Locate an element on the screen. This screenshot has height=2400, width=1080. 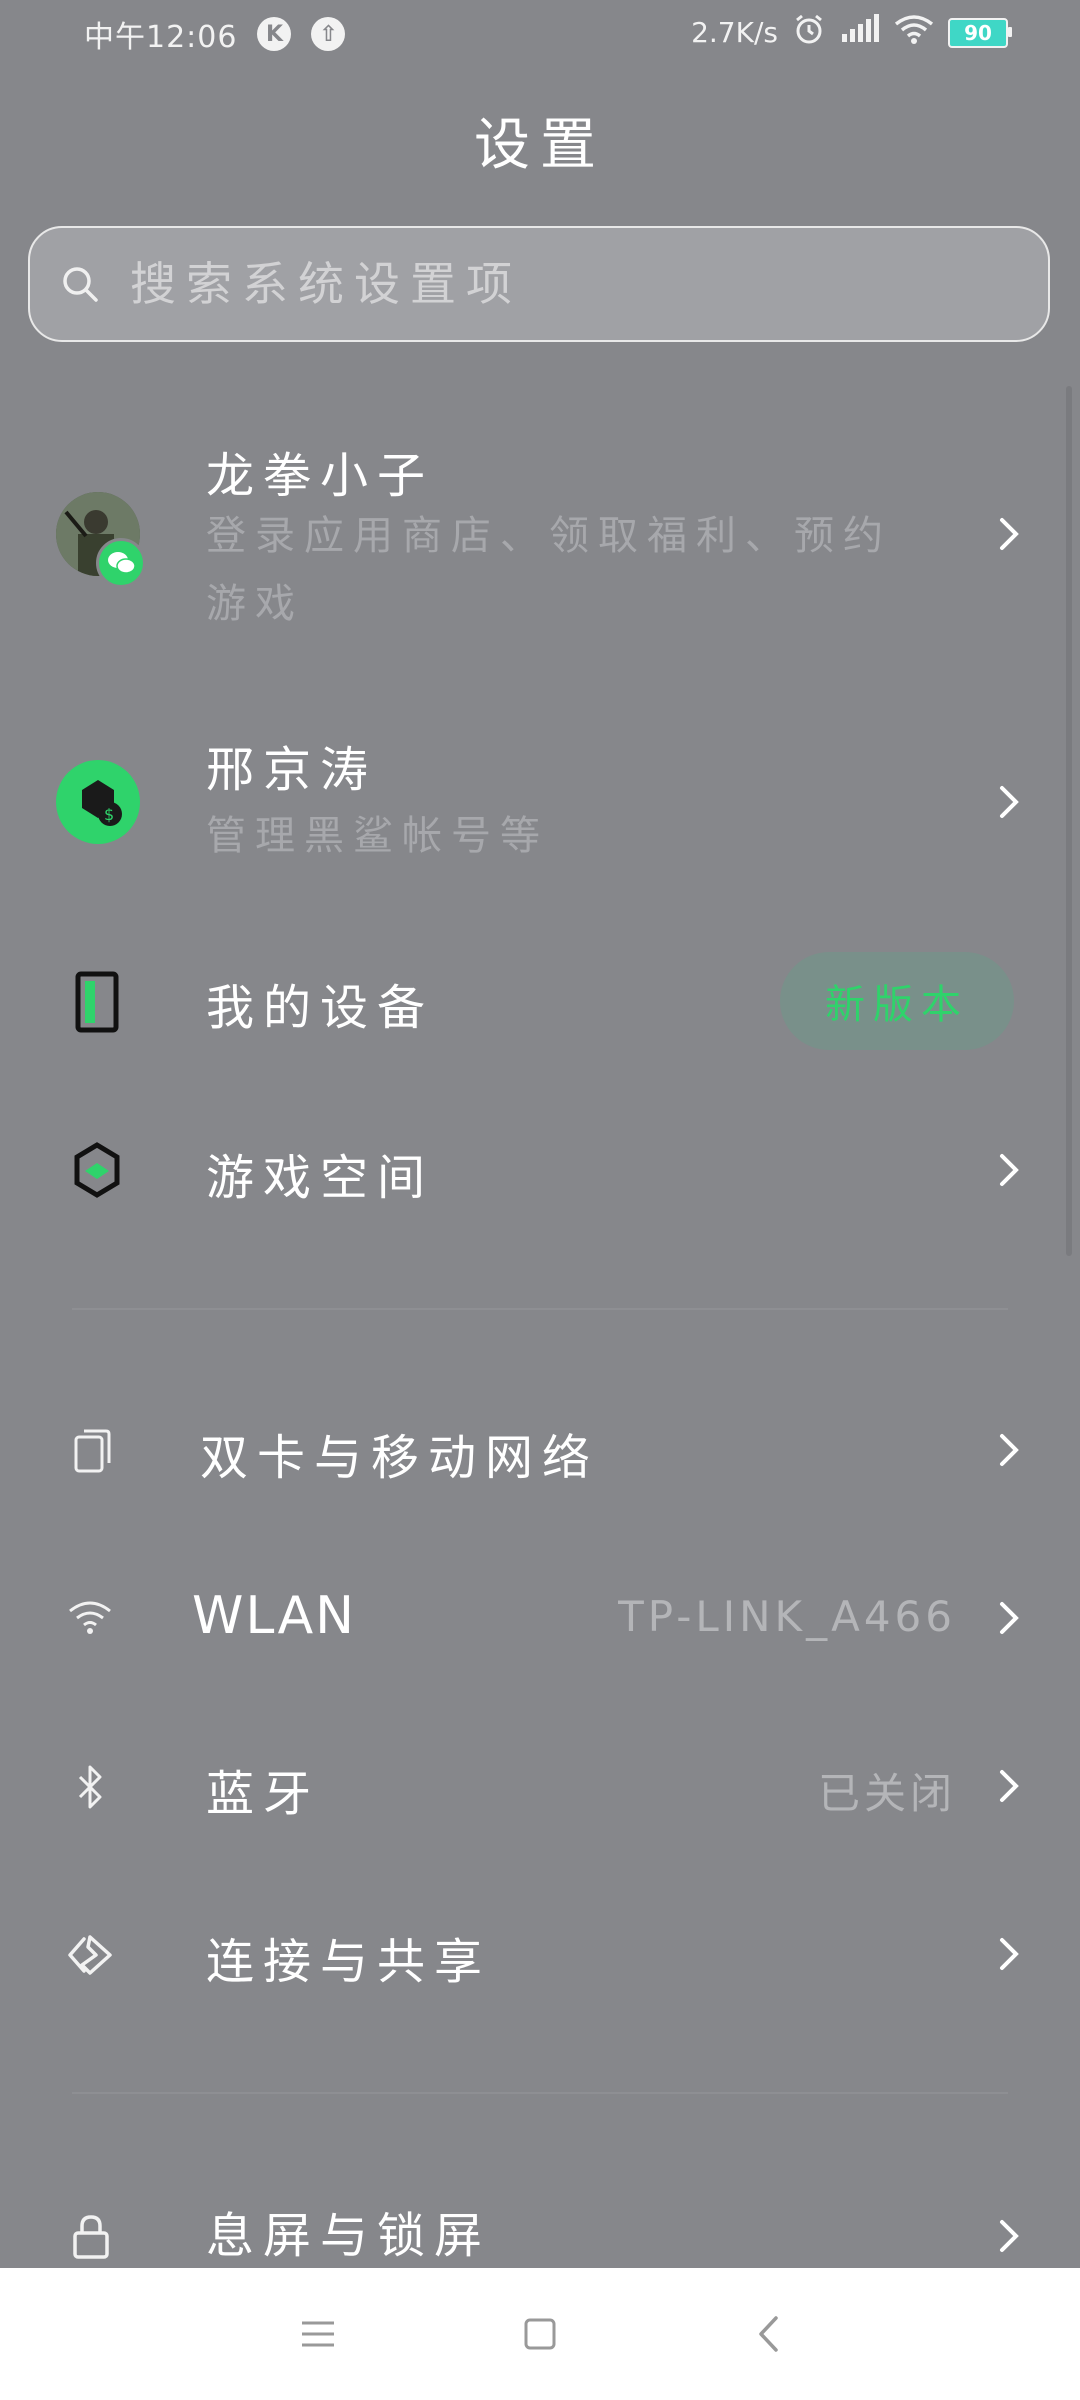
battery-icon: 90 is located at coordinates (980, 32).